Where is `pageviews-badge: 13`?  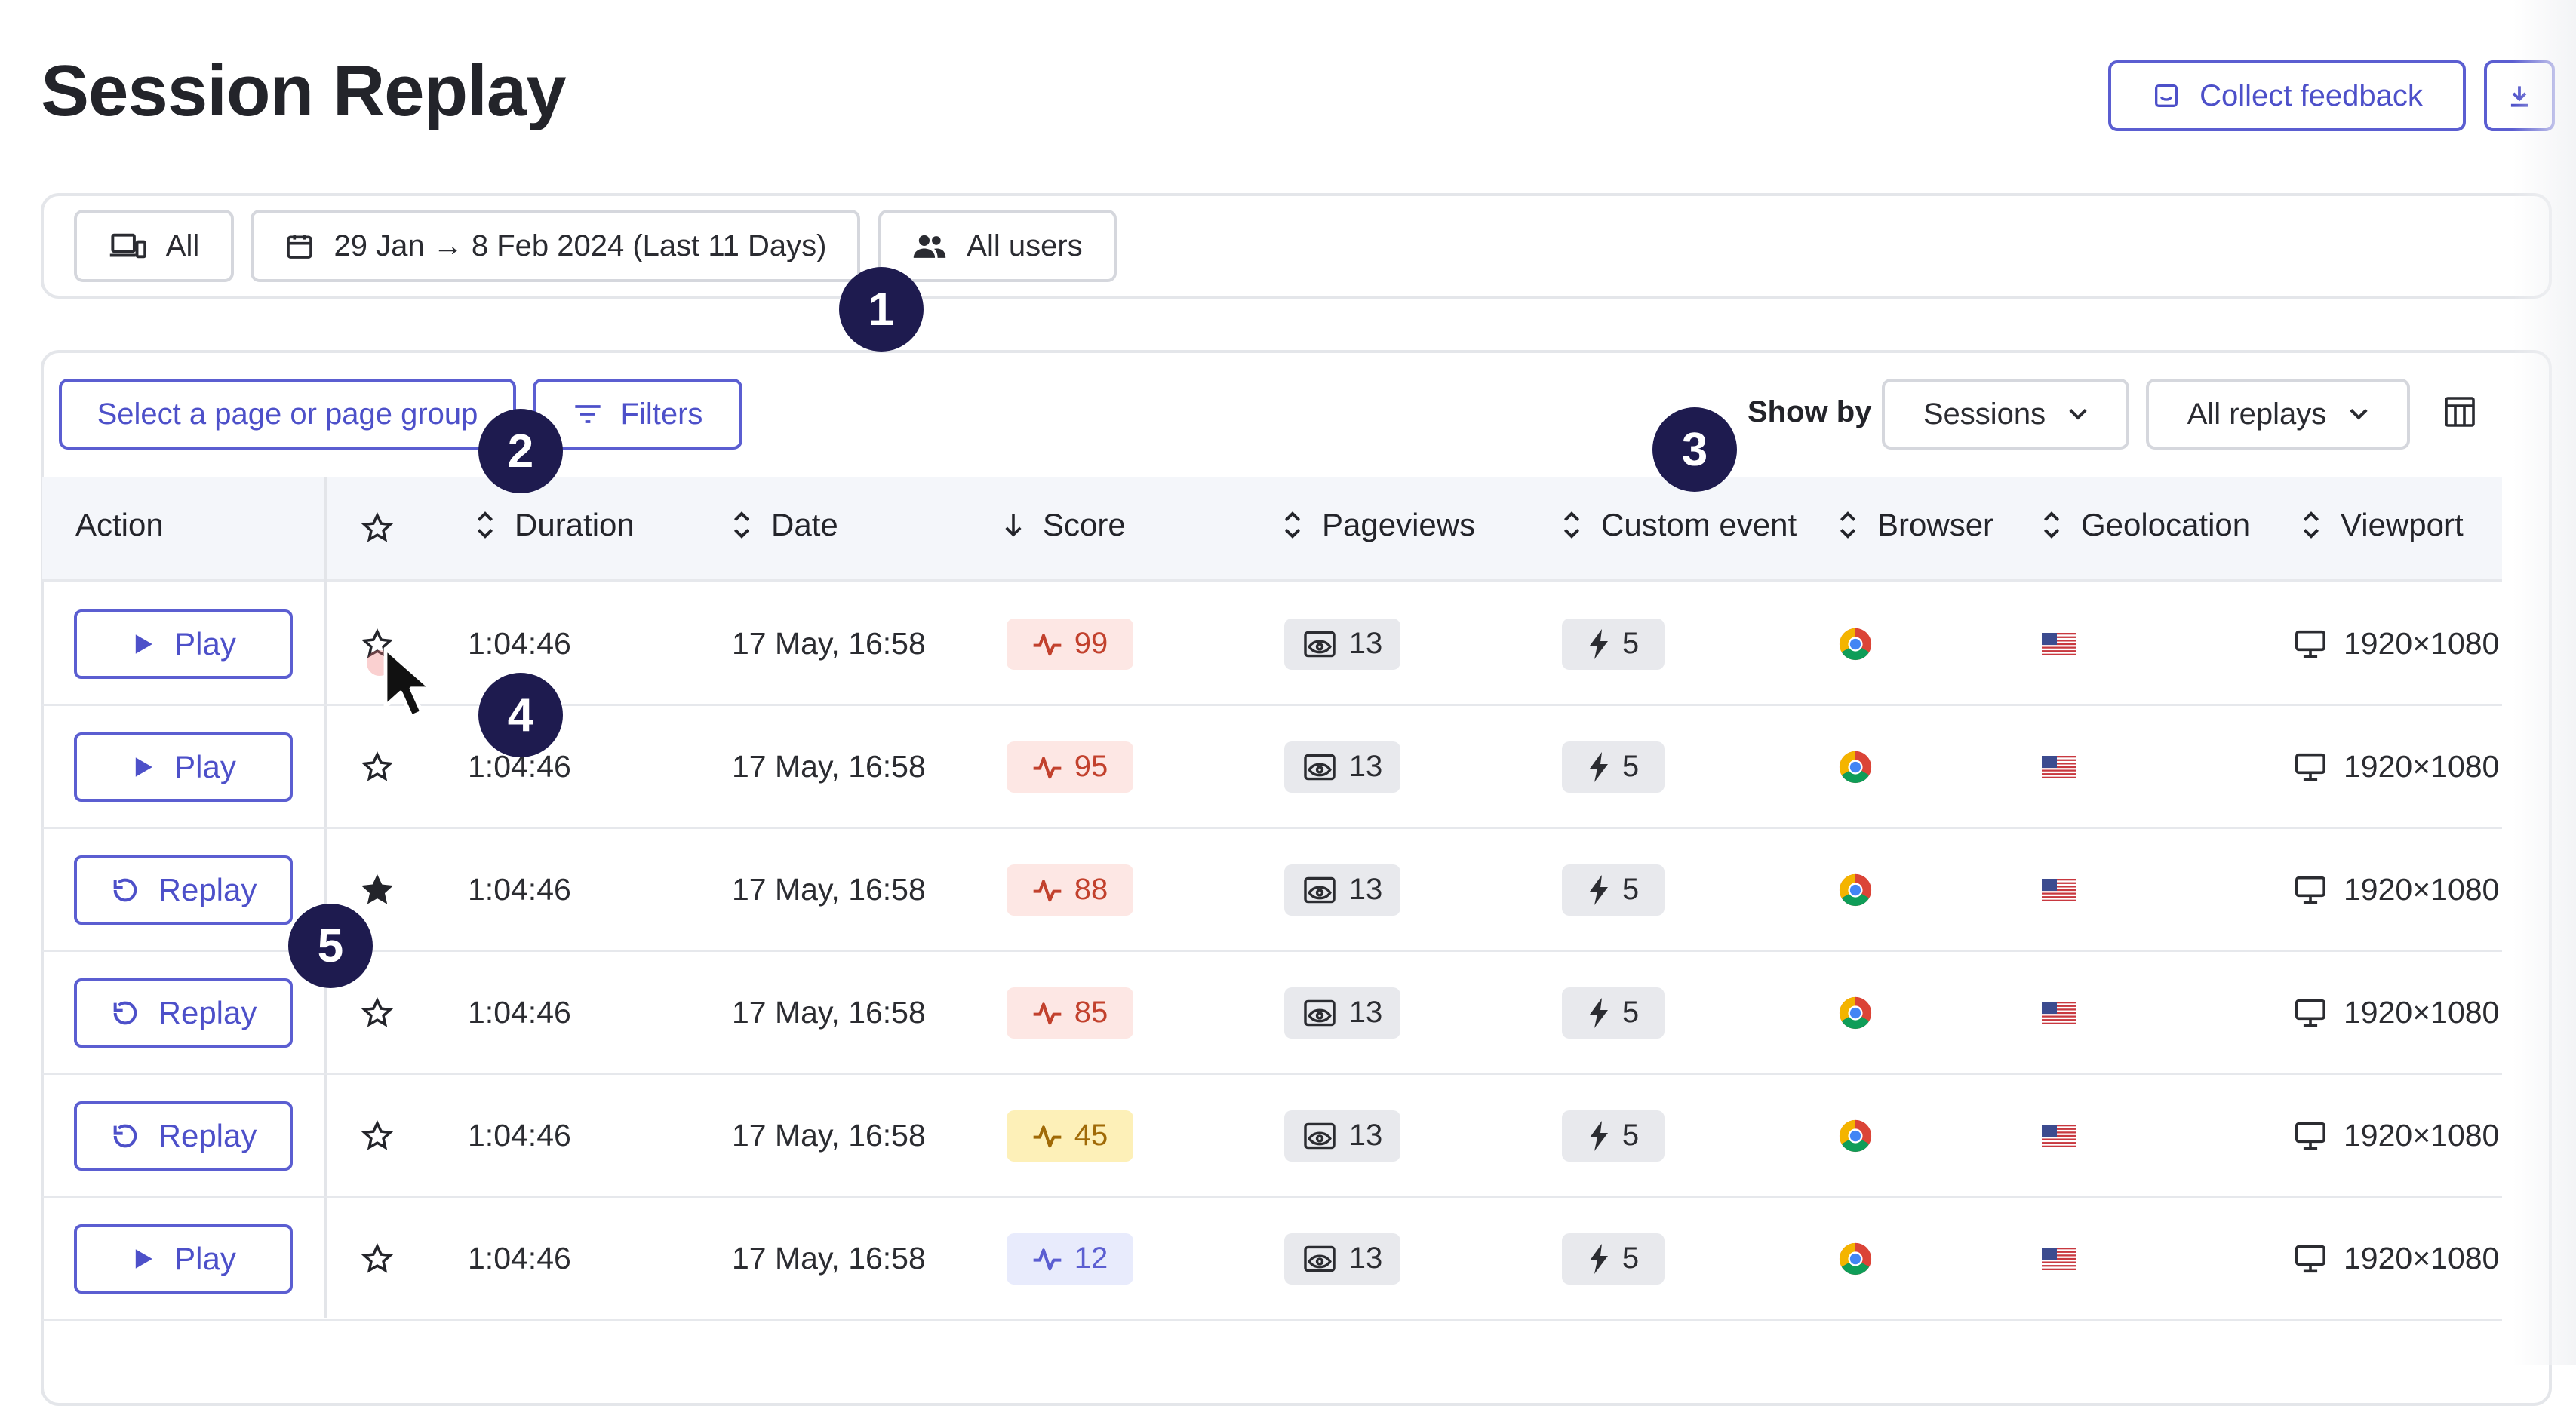
pageviews-badge: 13 is located at coordinates (1342, 644).